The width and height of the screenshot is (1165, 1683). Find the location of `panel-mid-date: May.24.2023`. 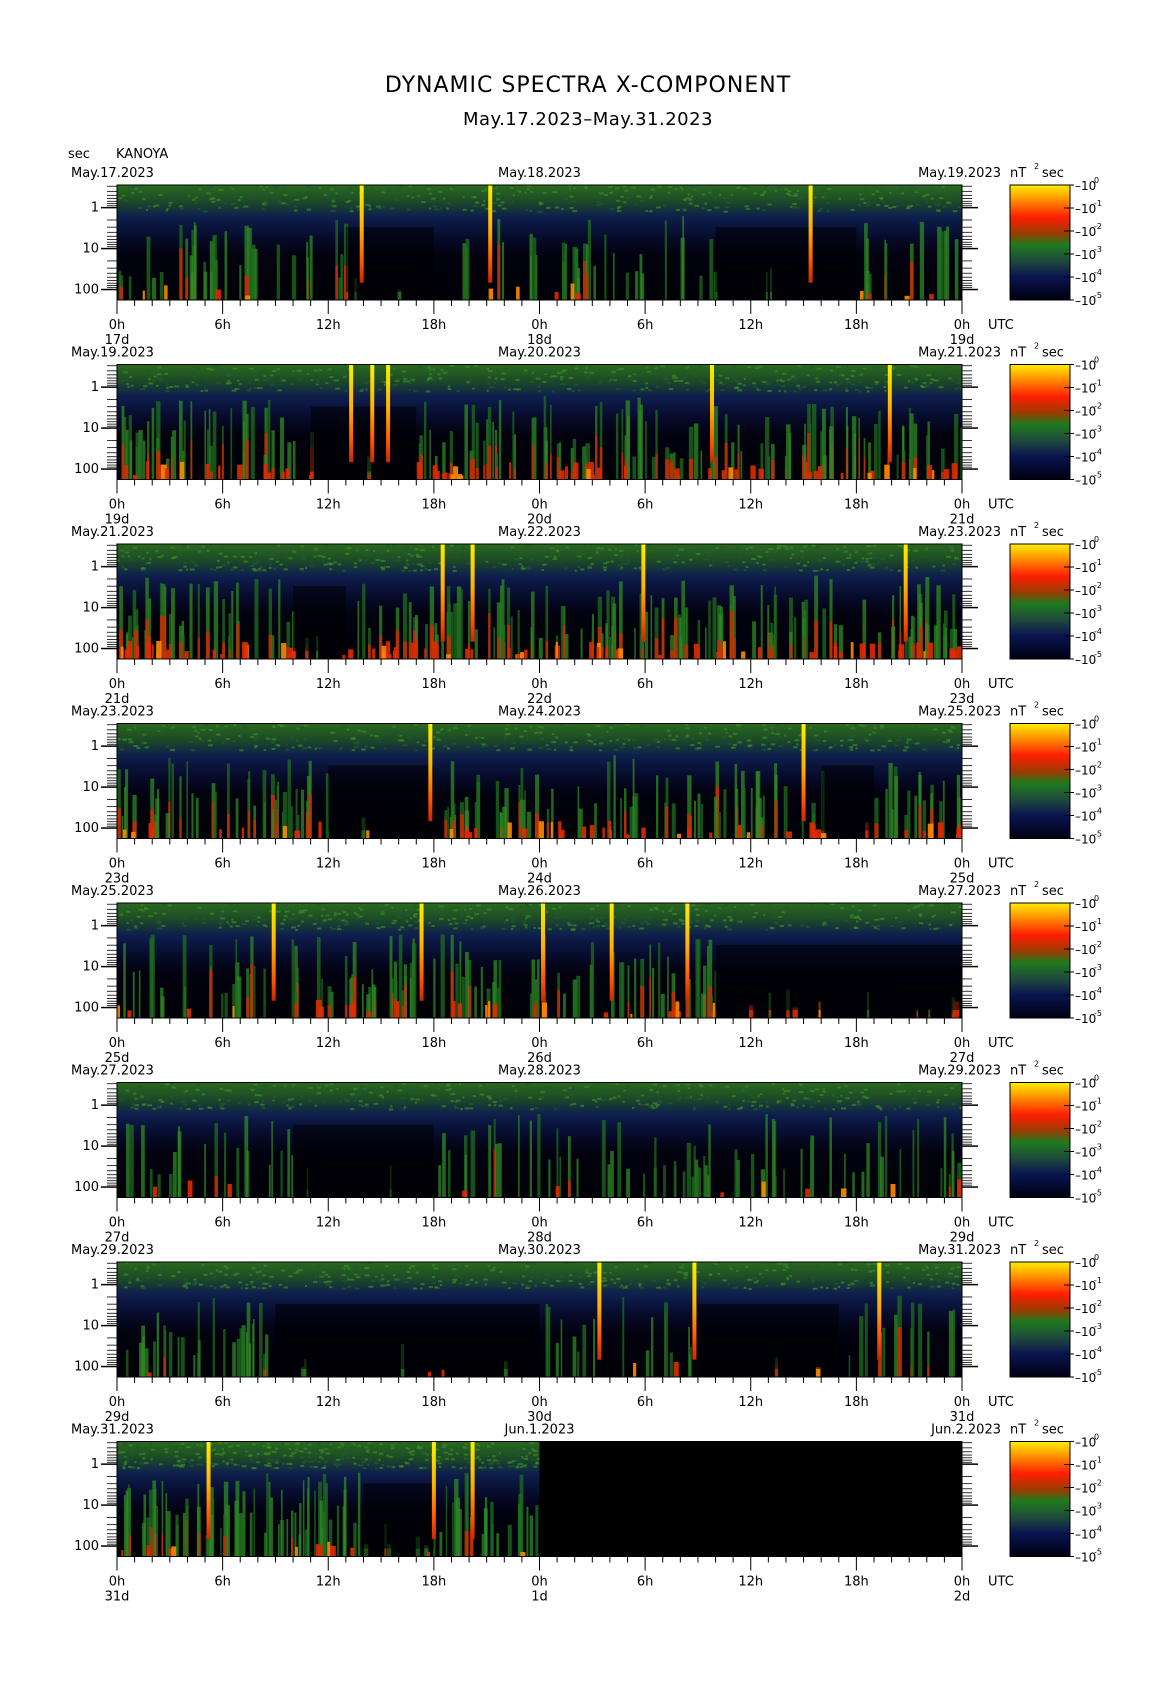

panel-mid-date: May.24.2023 is located at coordinates (539, 712).